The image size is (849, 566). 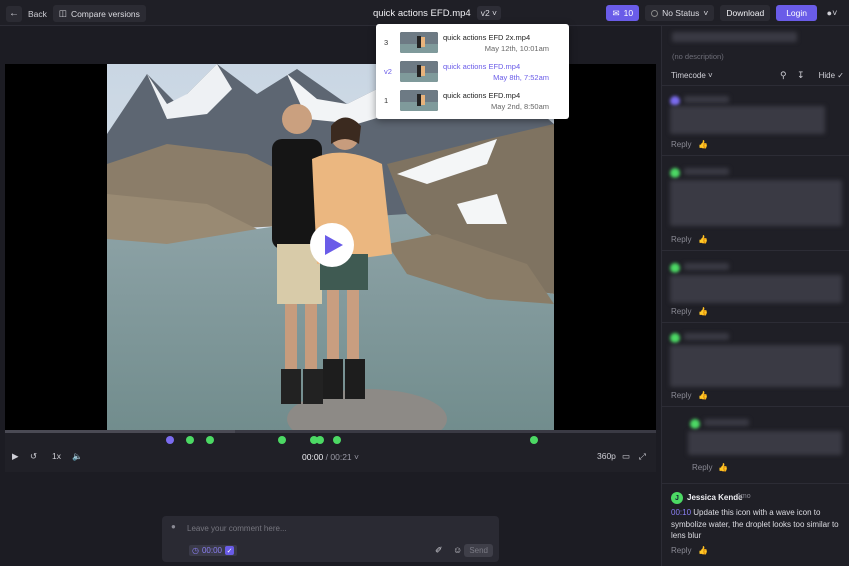 What do you see at coordinates (783, 75) in the screenshot?
I see `search-icon: ⚲` at bounding box center [783, 75].